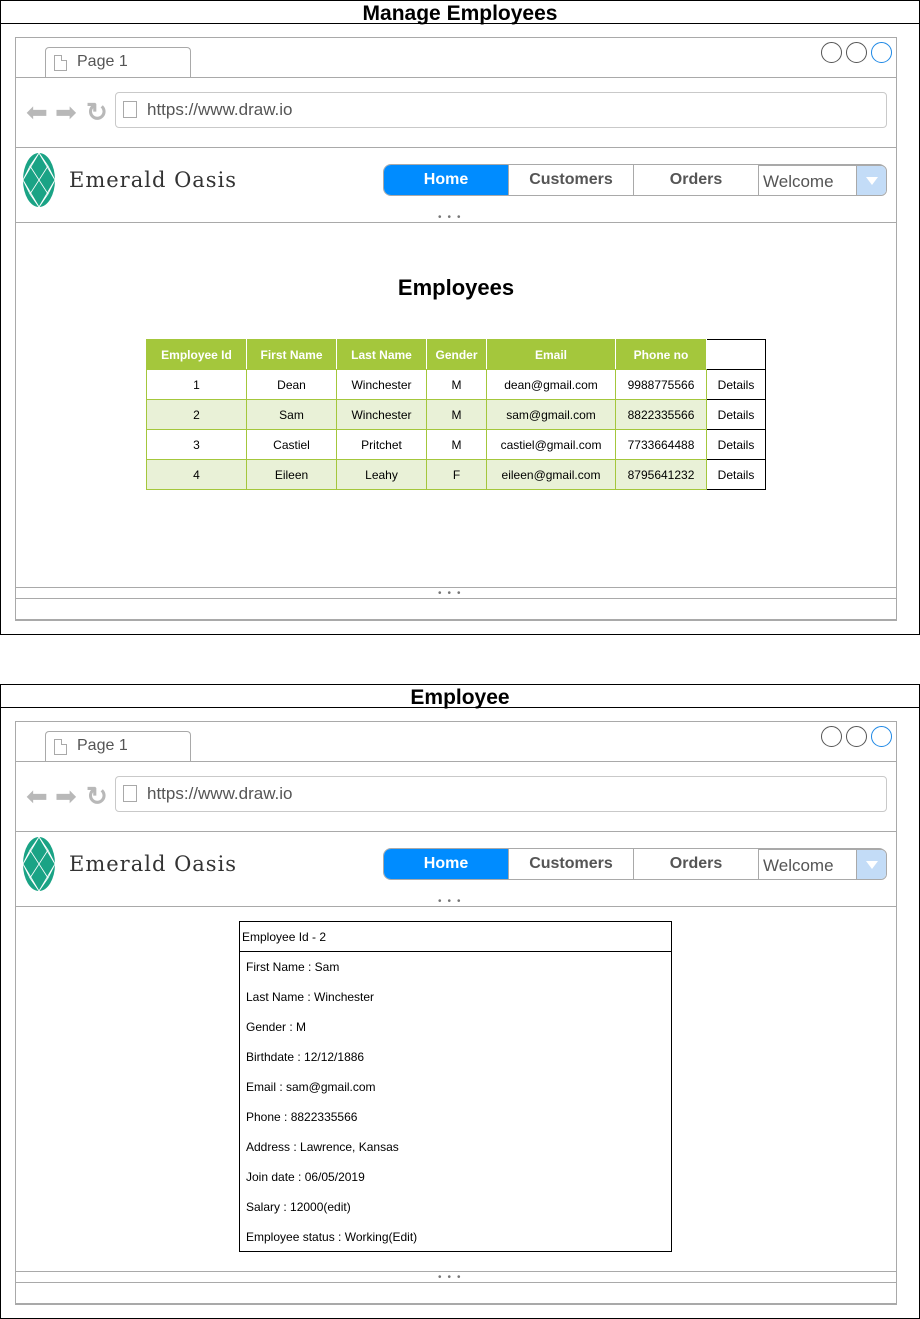  Describe the element at coordinates (661, 354) in the screenshot. I see `column-header: Phone no` at that location.